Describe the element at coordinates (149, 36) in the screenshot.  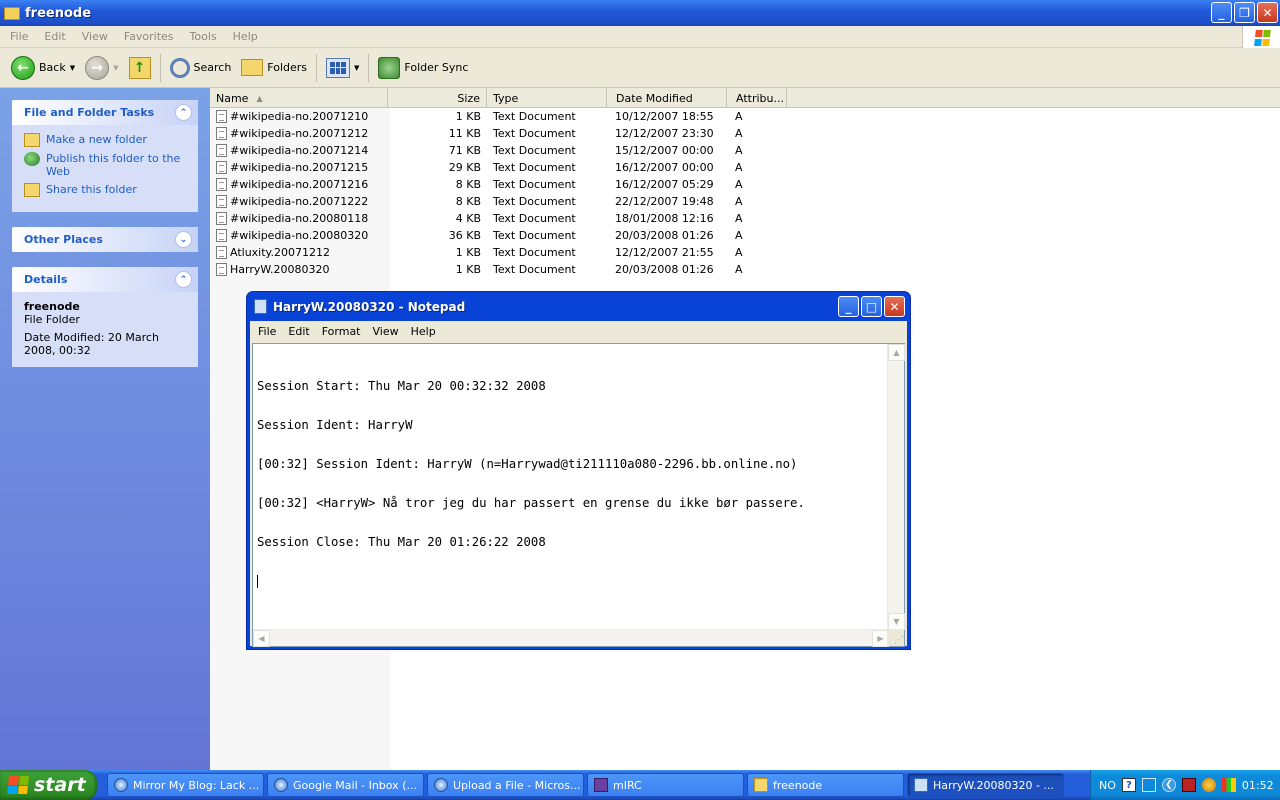
I see `menu-favorites: Favorites` at that location.